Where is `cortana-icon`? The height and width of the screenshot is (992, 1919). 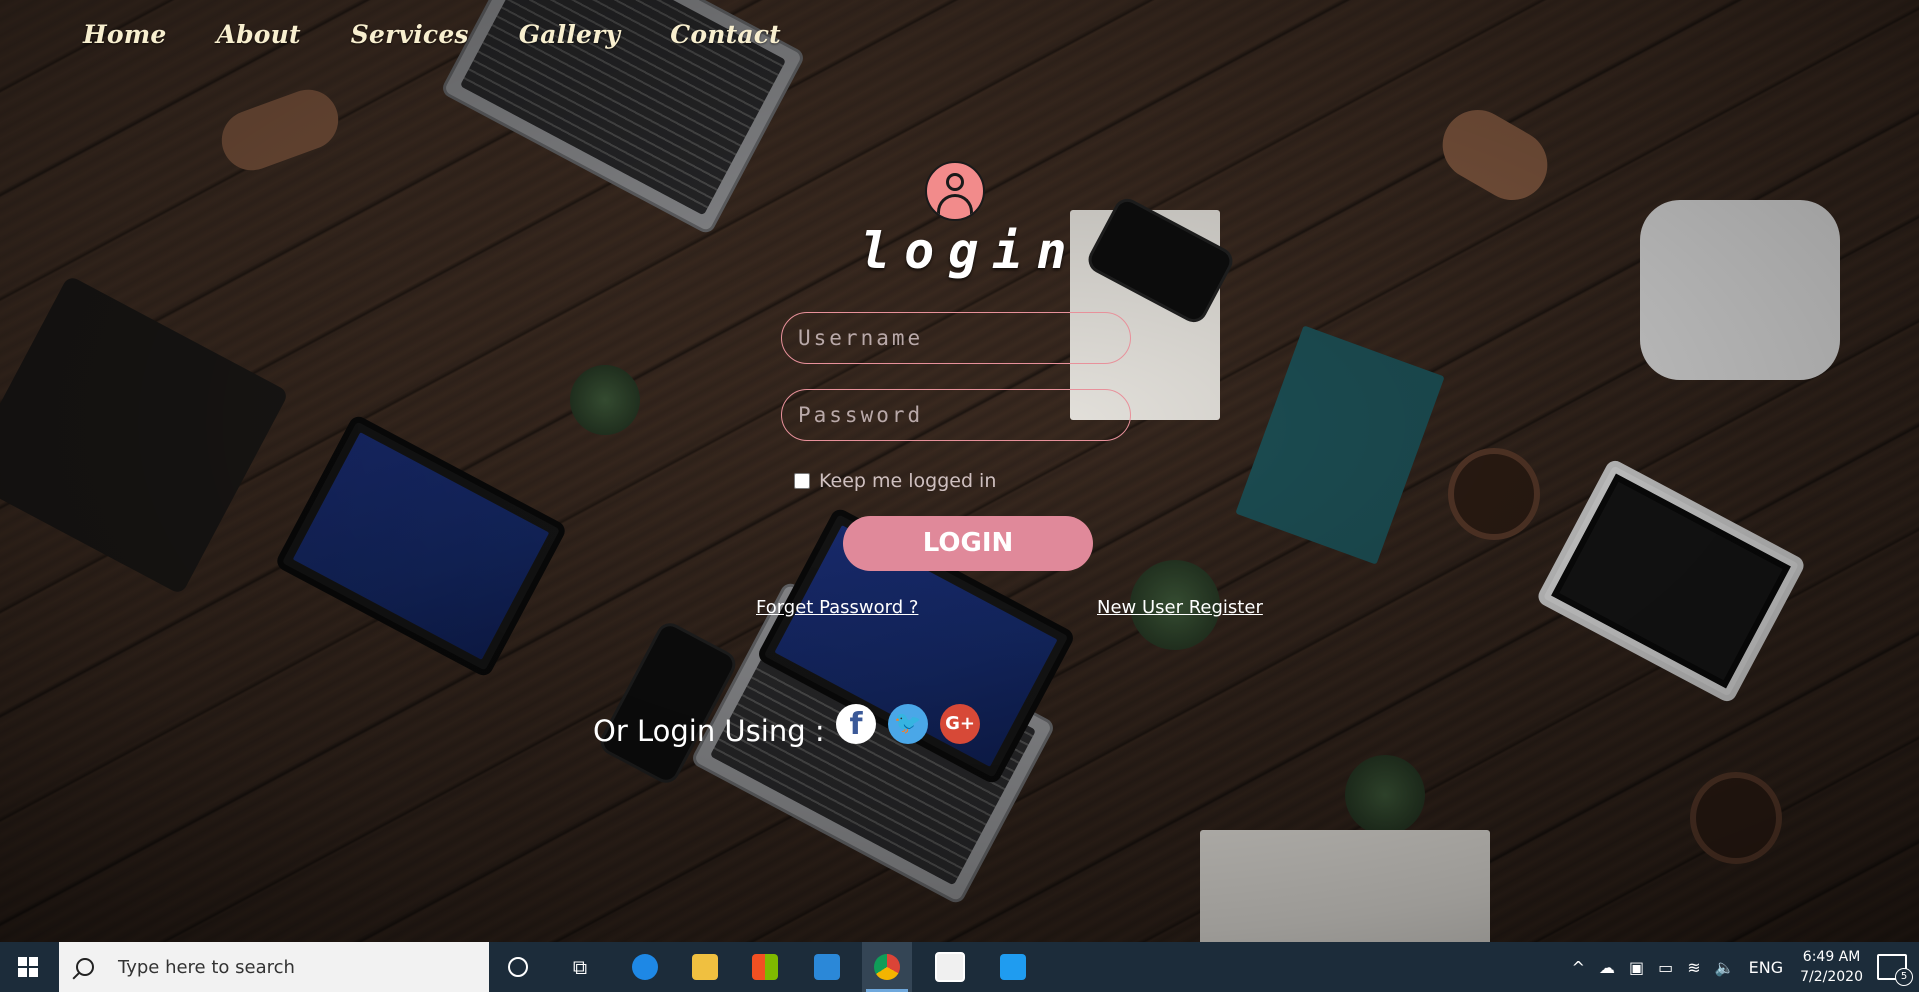 cortana-icon is located at coordinates (518, 967).